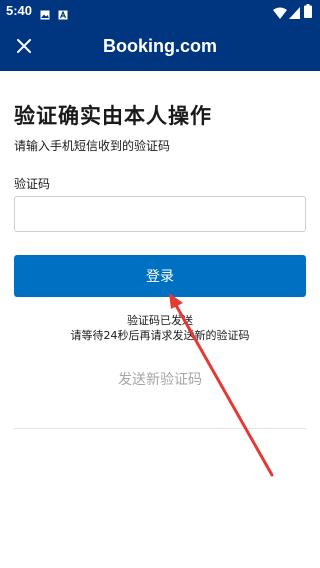 This screenshot has width=320, height=568. I want to click on wait-countdown-note: 请等待24秒后再请求发送新的验证码, so click(160, 335).